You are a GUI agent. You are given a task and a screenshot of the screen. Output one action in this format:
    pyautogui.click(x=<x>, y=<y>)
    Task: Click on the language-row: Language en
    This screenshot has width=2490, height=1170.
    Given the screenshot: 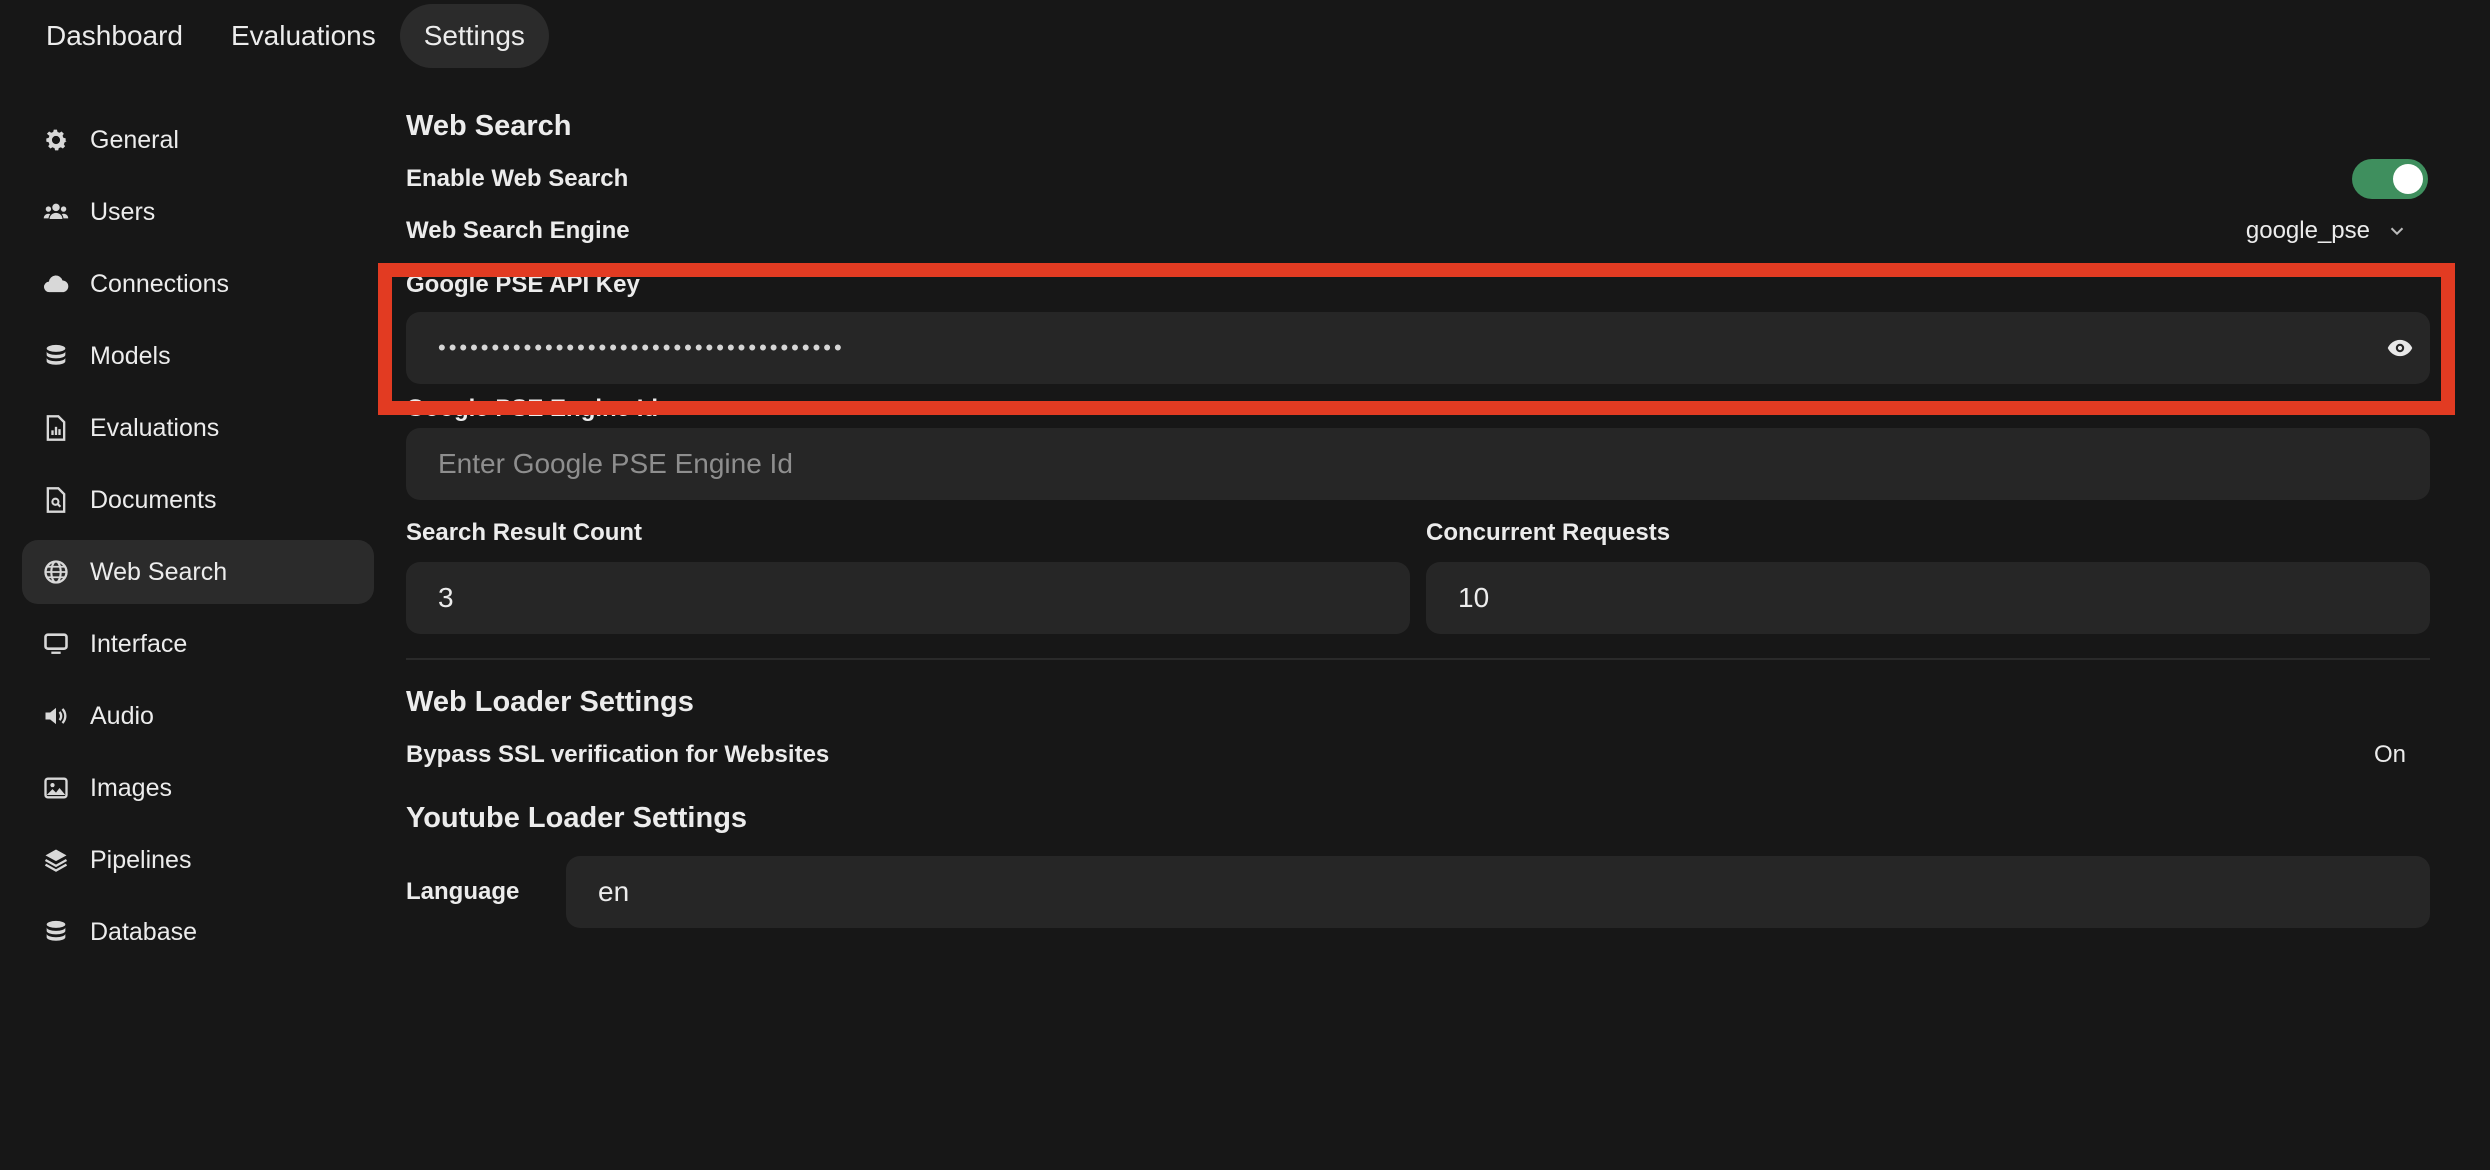 What is the action you would take?
    pyautogui.click(x=1418, y=892)
    